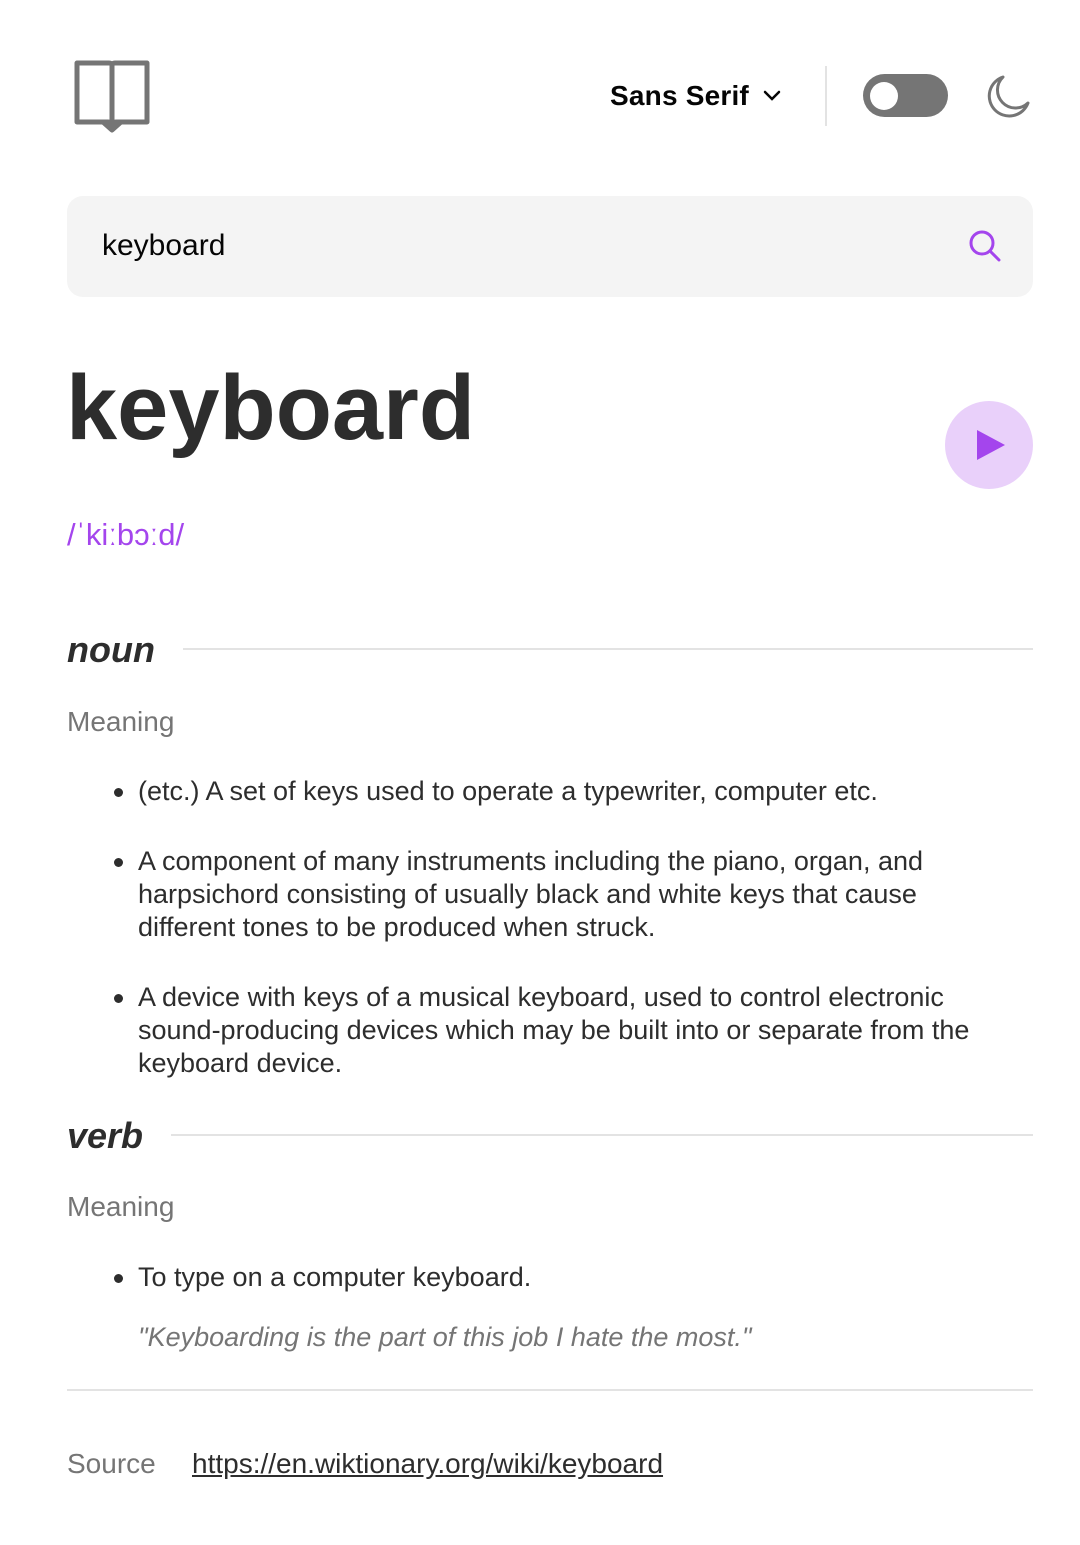 The width and height of the screenshot is (1080, 1545). What do you see at coordinates (550, 1390) in the screenshot?
I see `footer-divider` at bounding box center [550, 1390].